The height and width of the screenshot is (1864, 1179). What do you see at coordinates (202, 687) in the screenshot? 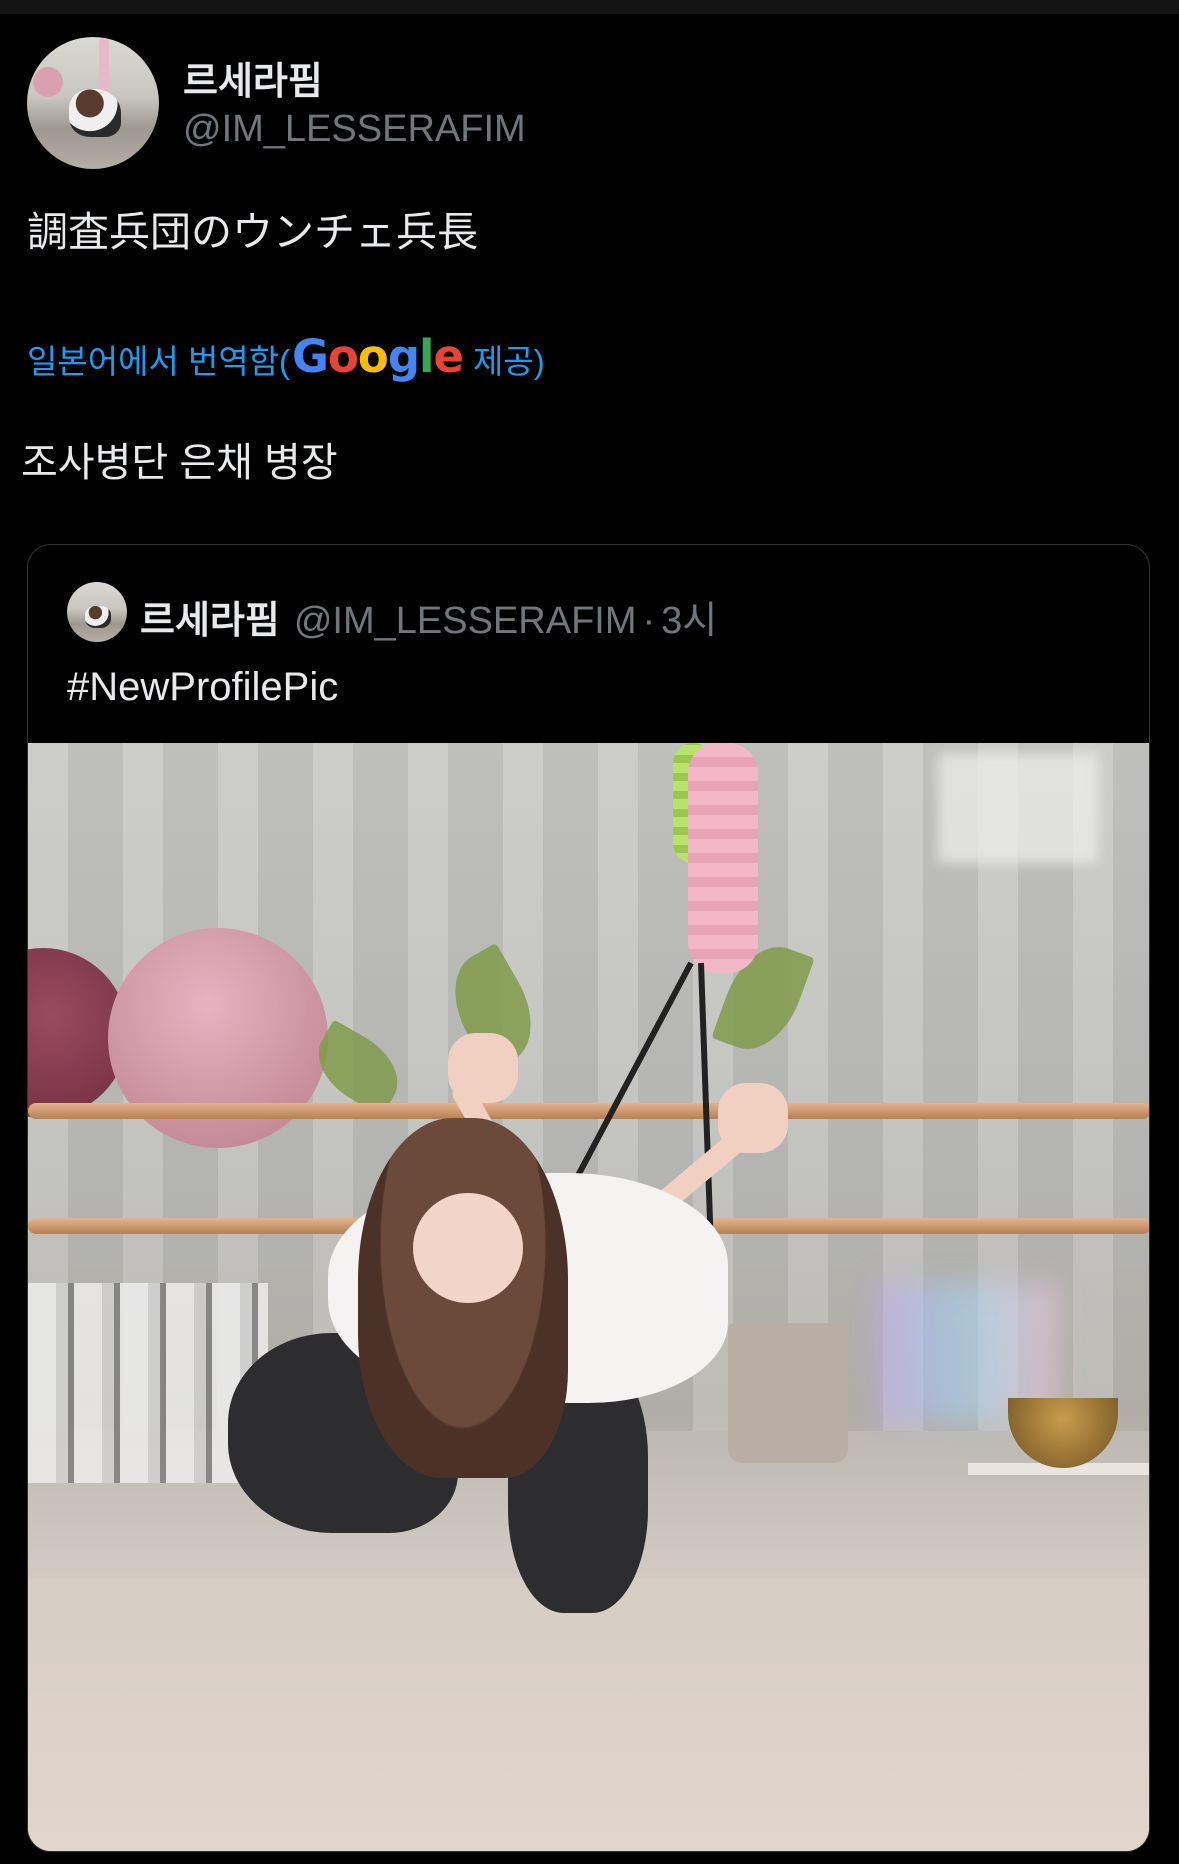
I see `quoted-text: #NewProfilePic` at bounding box center [202, 687].